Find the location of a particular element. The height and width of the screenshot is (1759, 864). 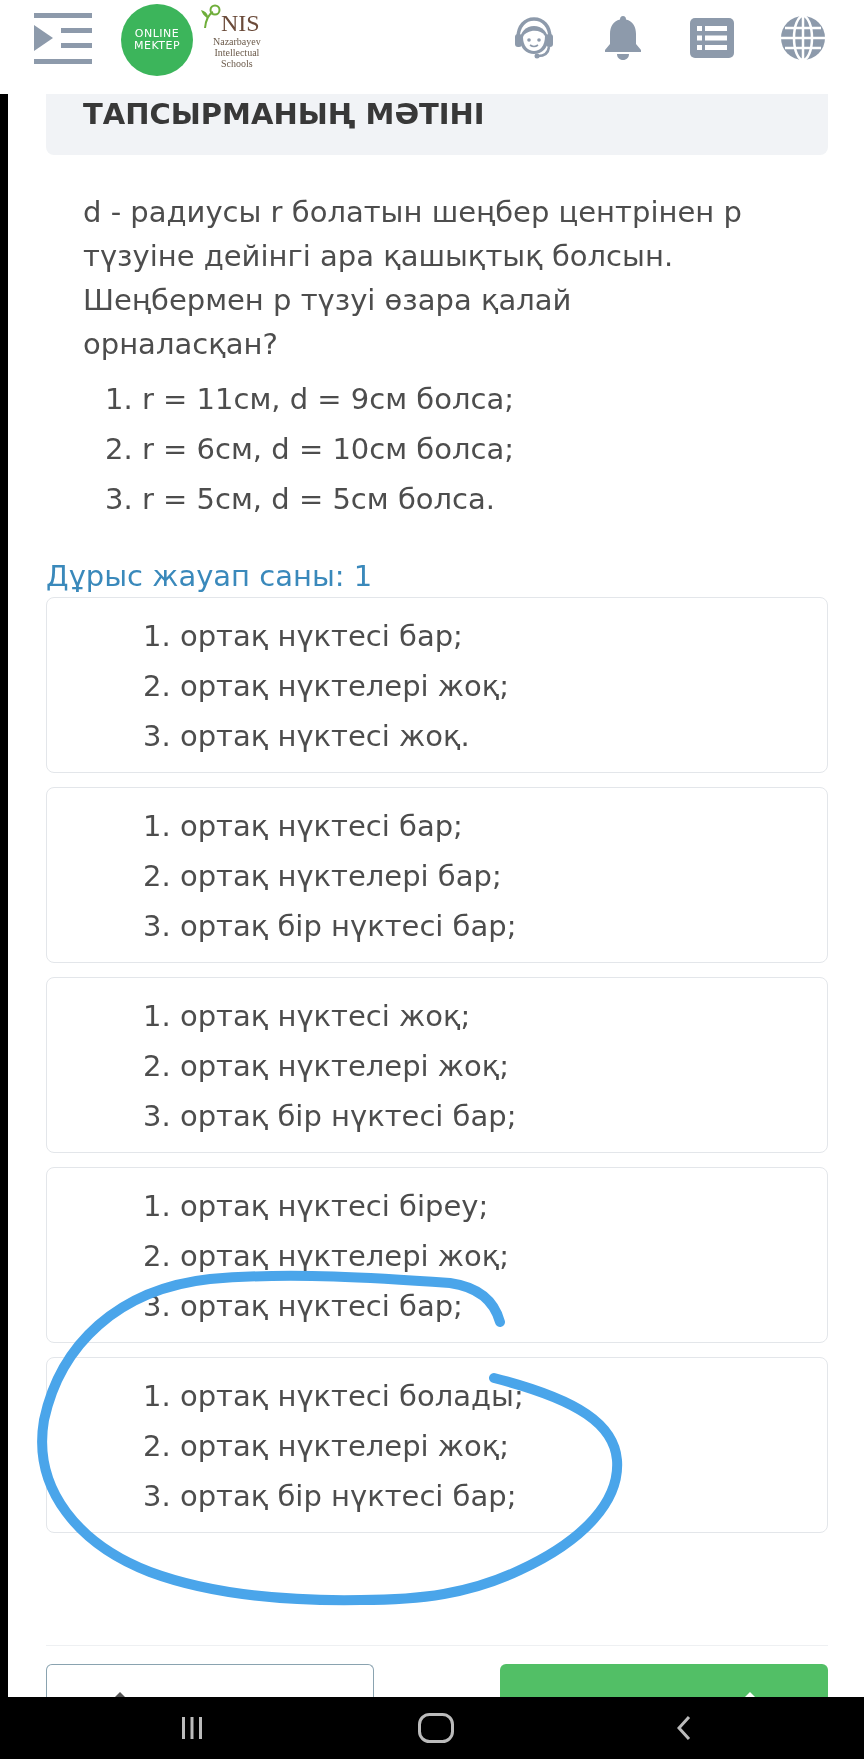

task-heading: ТАПСЫРМАНЫҢ МӘТІНІ is located at coordinates (284, 114).